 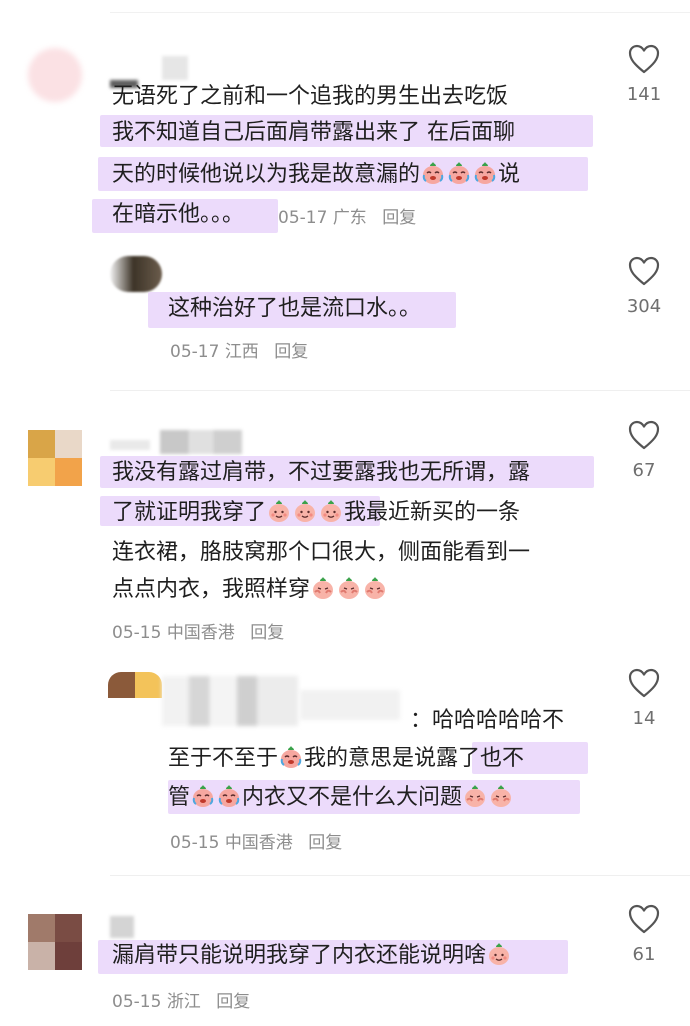 I want to click on comment-text: 至于不至于 我的意思是说露了也不, so click(x=346, y=758).